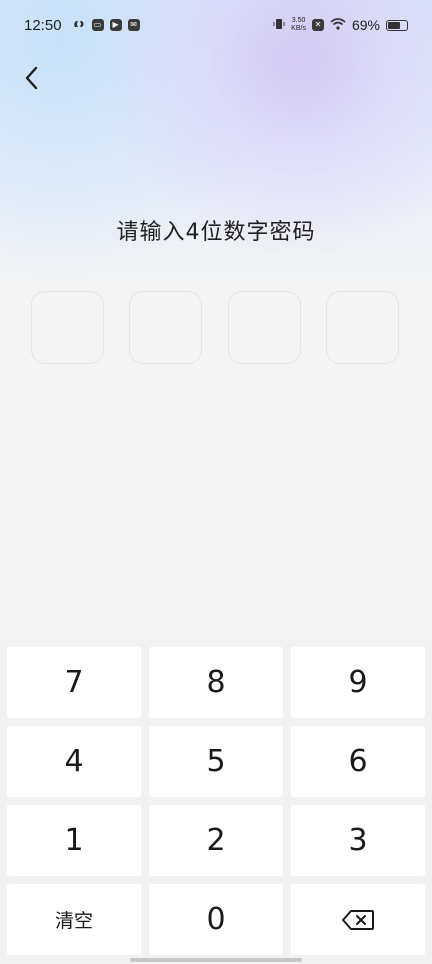 The image size is (432, 964). Describe the element at coordinates (216, 232) in the screenshot. I see `page-title: 请输入4位数字密码` at that location.